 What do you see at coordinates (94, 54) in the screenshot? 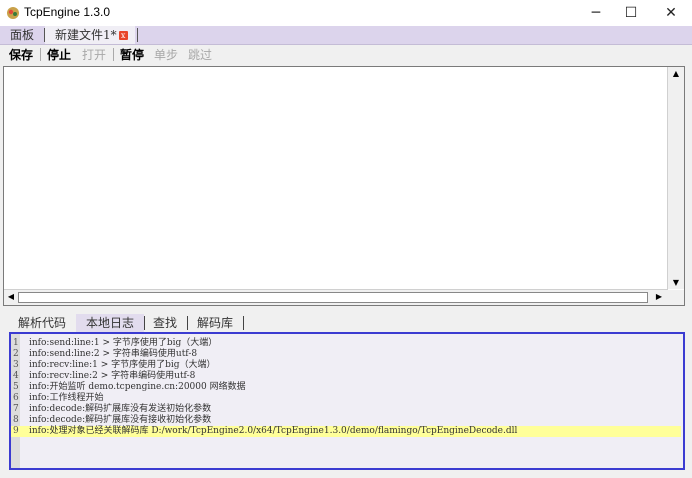
I see `open-button: 打开` at bounding box center [94, 54].